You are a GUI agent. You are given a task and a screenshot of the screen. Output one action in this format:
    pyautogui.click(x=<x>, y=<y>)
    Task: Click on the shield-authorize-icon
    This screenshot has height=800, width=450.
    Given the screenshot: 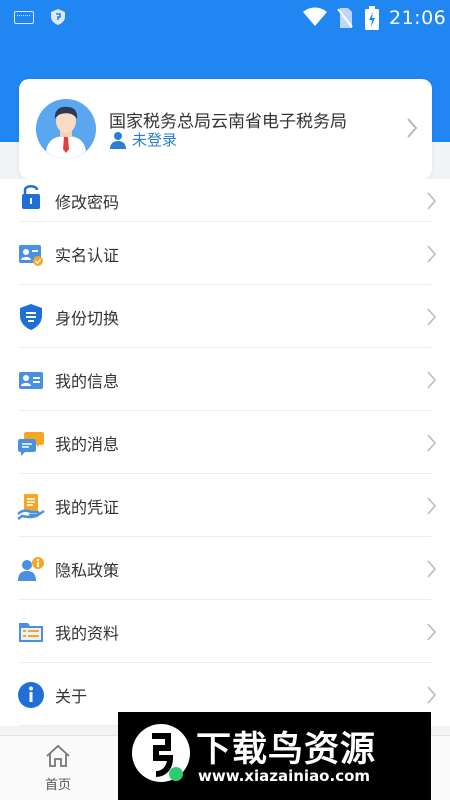 What is the action you would take?
    pyautogui.click(x=31, y=316)
    